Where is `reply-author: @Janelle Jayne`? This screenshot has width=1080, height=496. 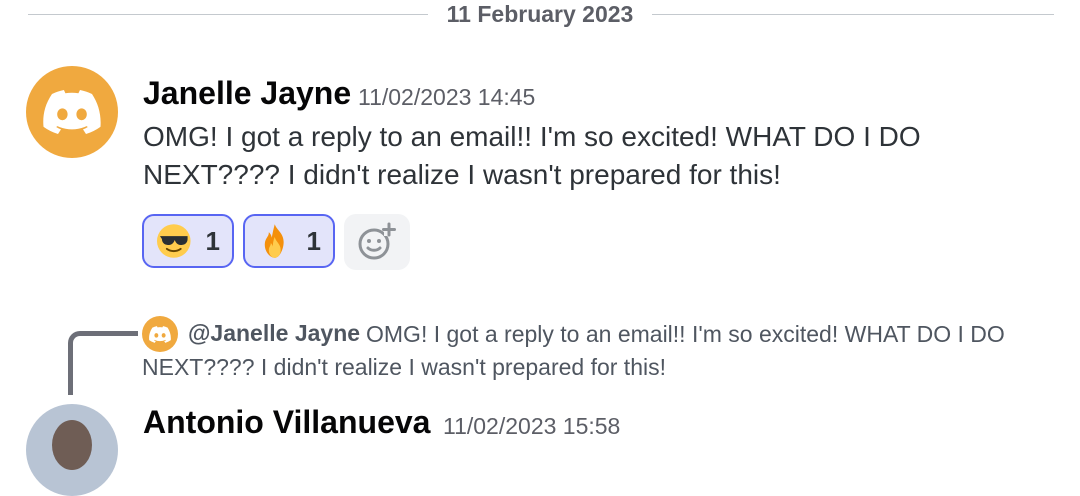
reply-author: @Janelle Jayne is located at coordinates (274, 333).